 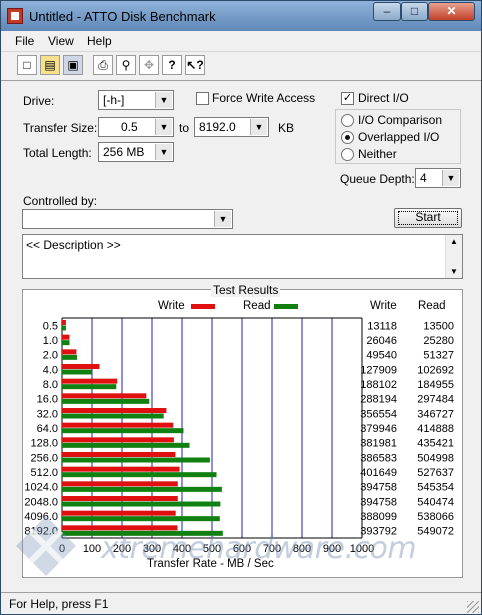 I want to click on description-field: << Description >> ▲ ▼, so click(x=242, y=256).